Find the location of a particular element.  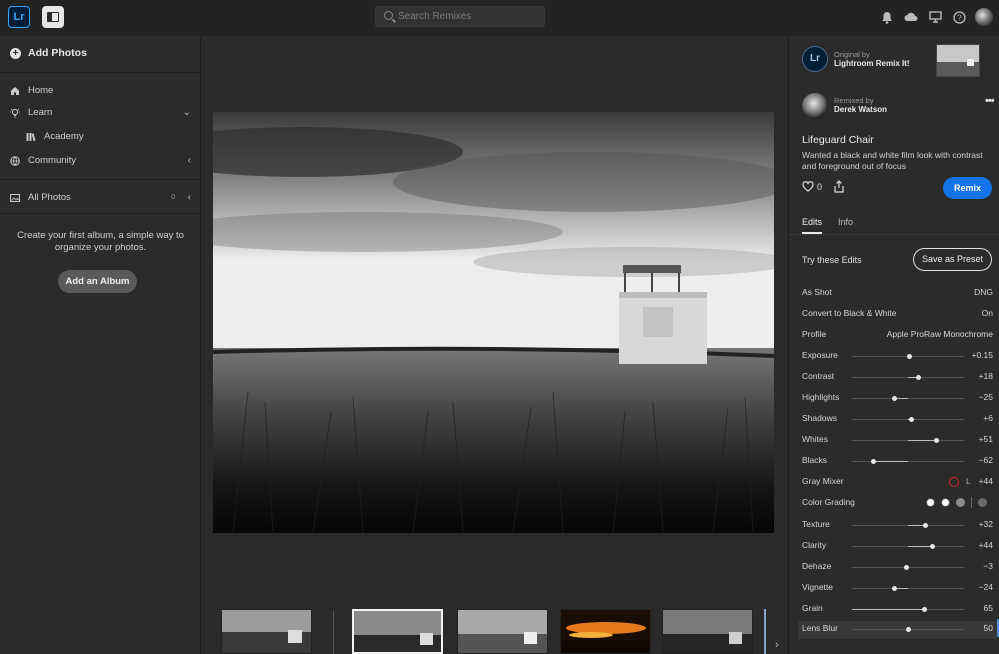

present-icon is located at coordinates (935, 17).